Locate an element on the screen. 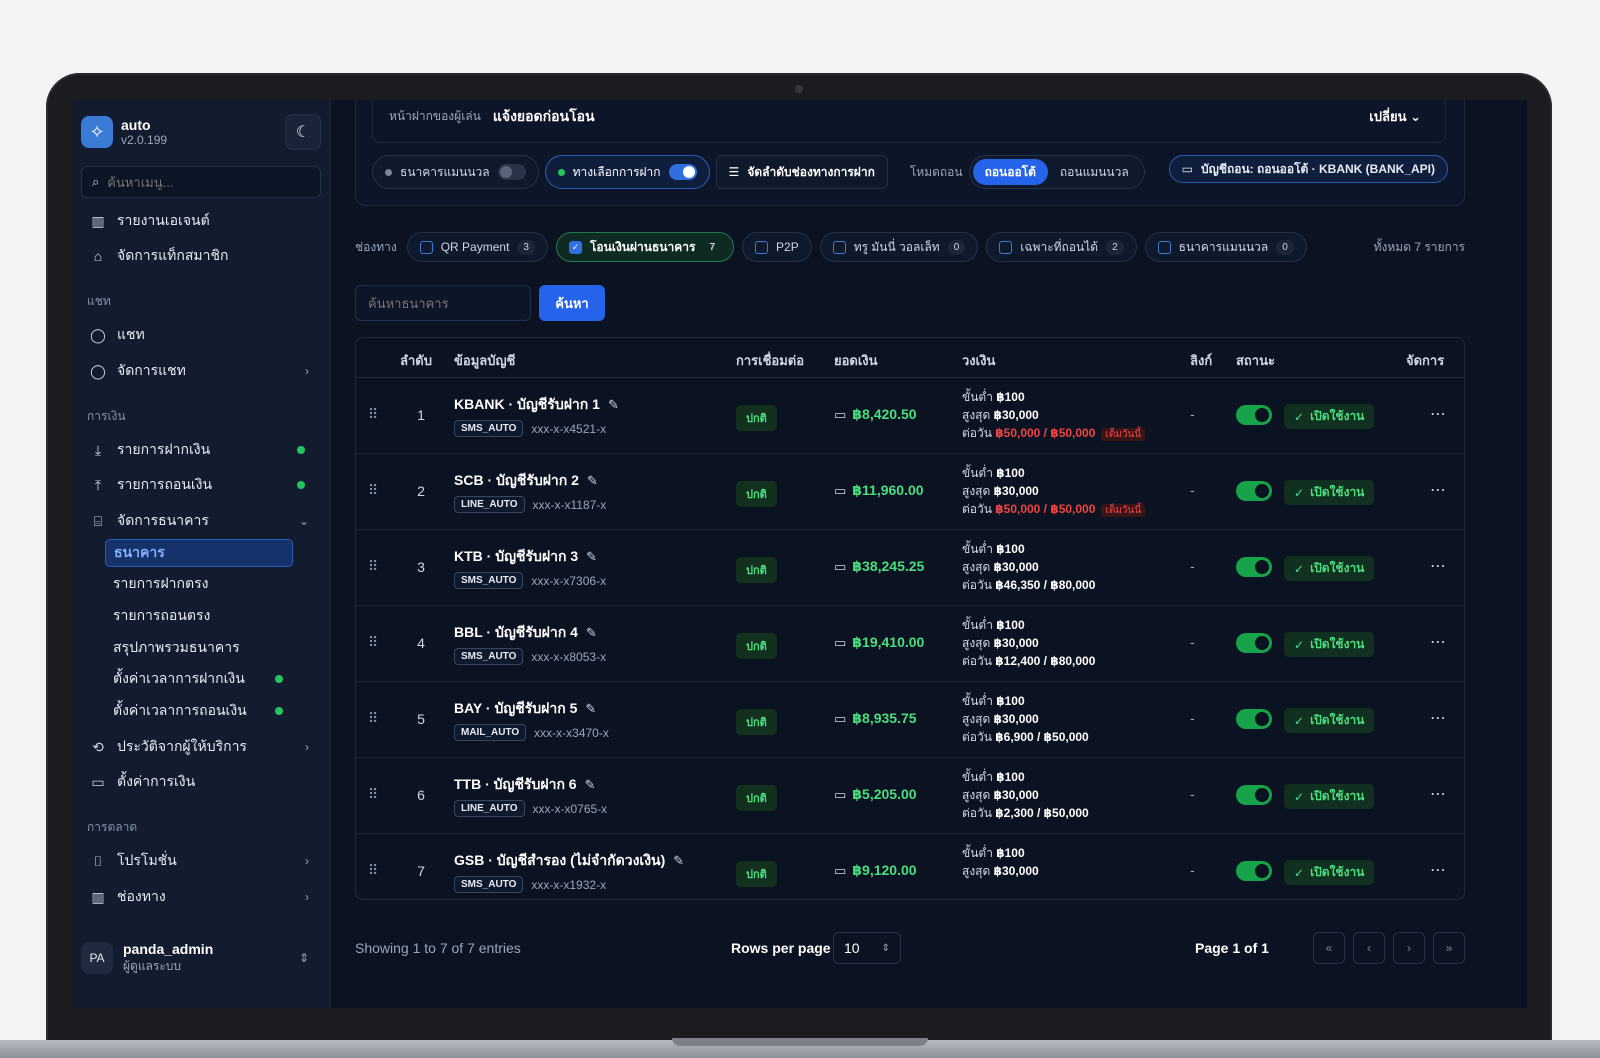  menu-search-input is located at coordinates (202, 182).